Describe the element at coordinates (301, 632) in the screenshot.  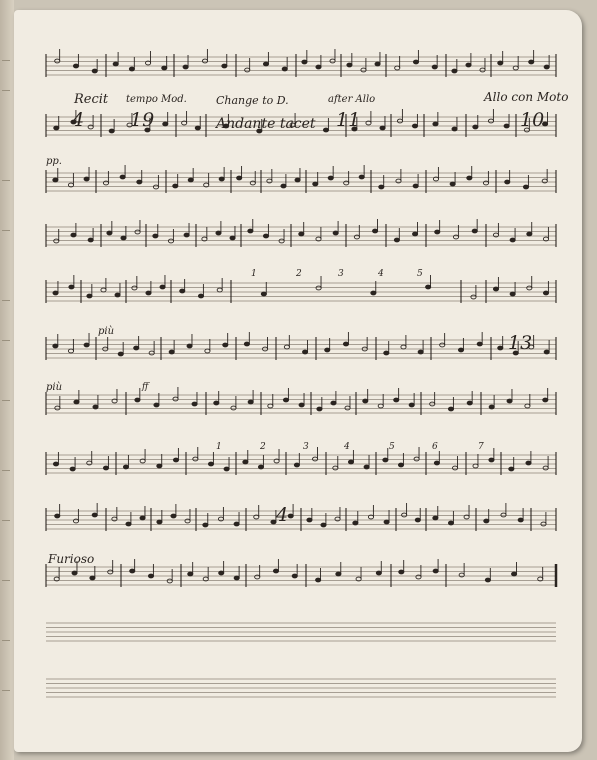
I see `staff-11-empty` at that location.